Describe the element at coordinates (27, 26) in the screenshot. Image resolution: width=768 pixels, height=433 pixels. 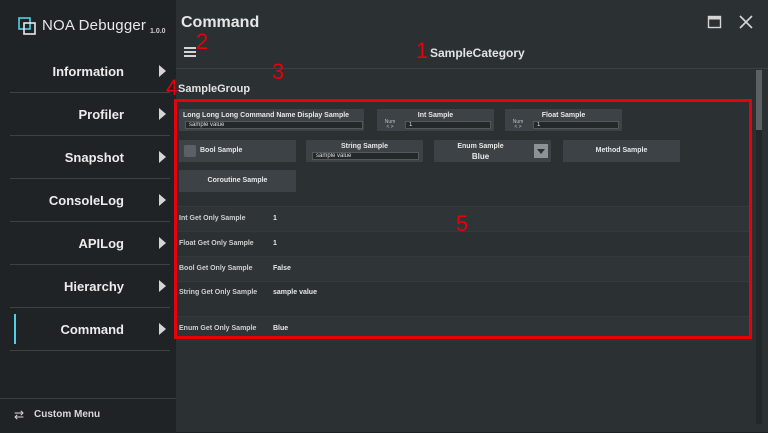
I see `noa-logo-icon` at that location.